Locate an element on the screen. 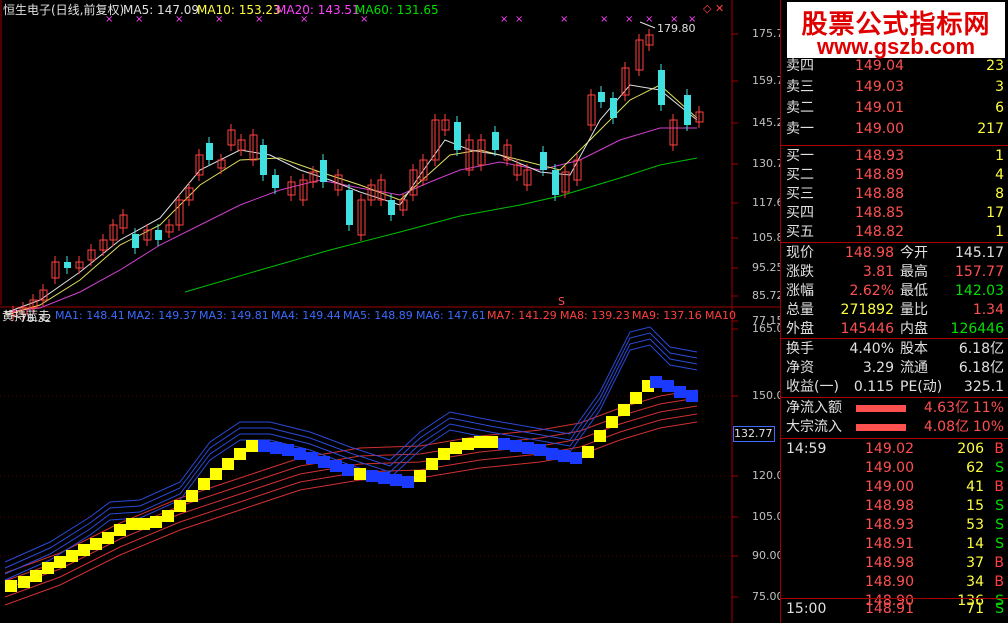  stock-title: 恒生电子(日线,前复权) is located at coordinates (64, 10).